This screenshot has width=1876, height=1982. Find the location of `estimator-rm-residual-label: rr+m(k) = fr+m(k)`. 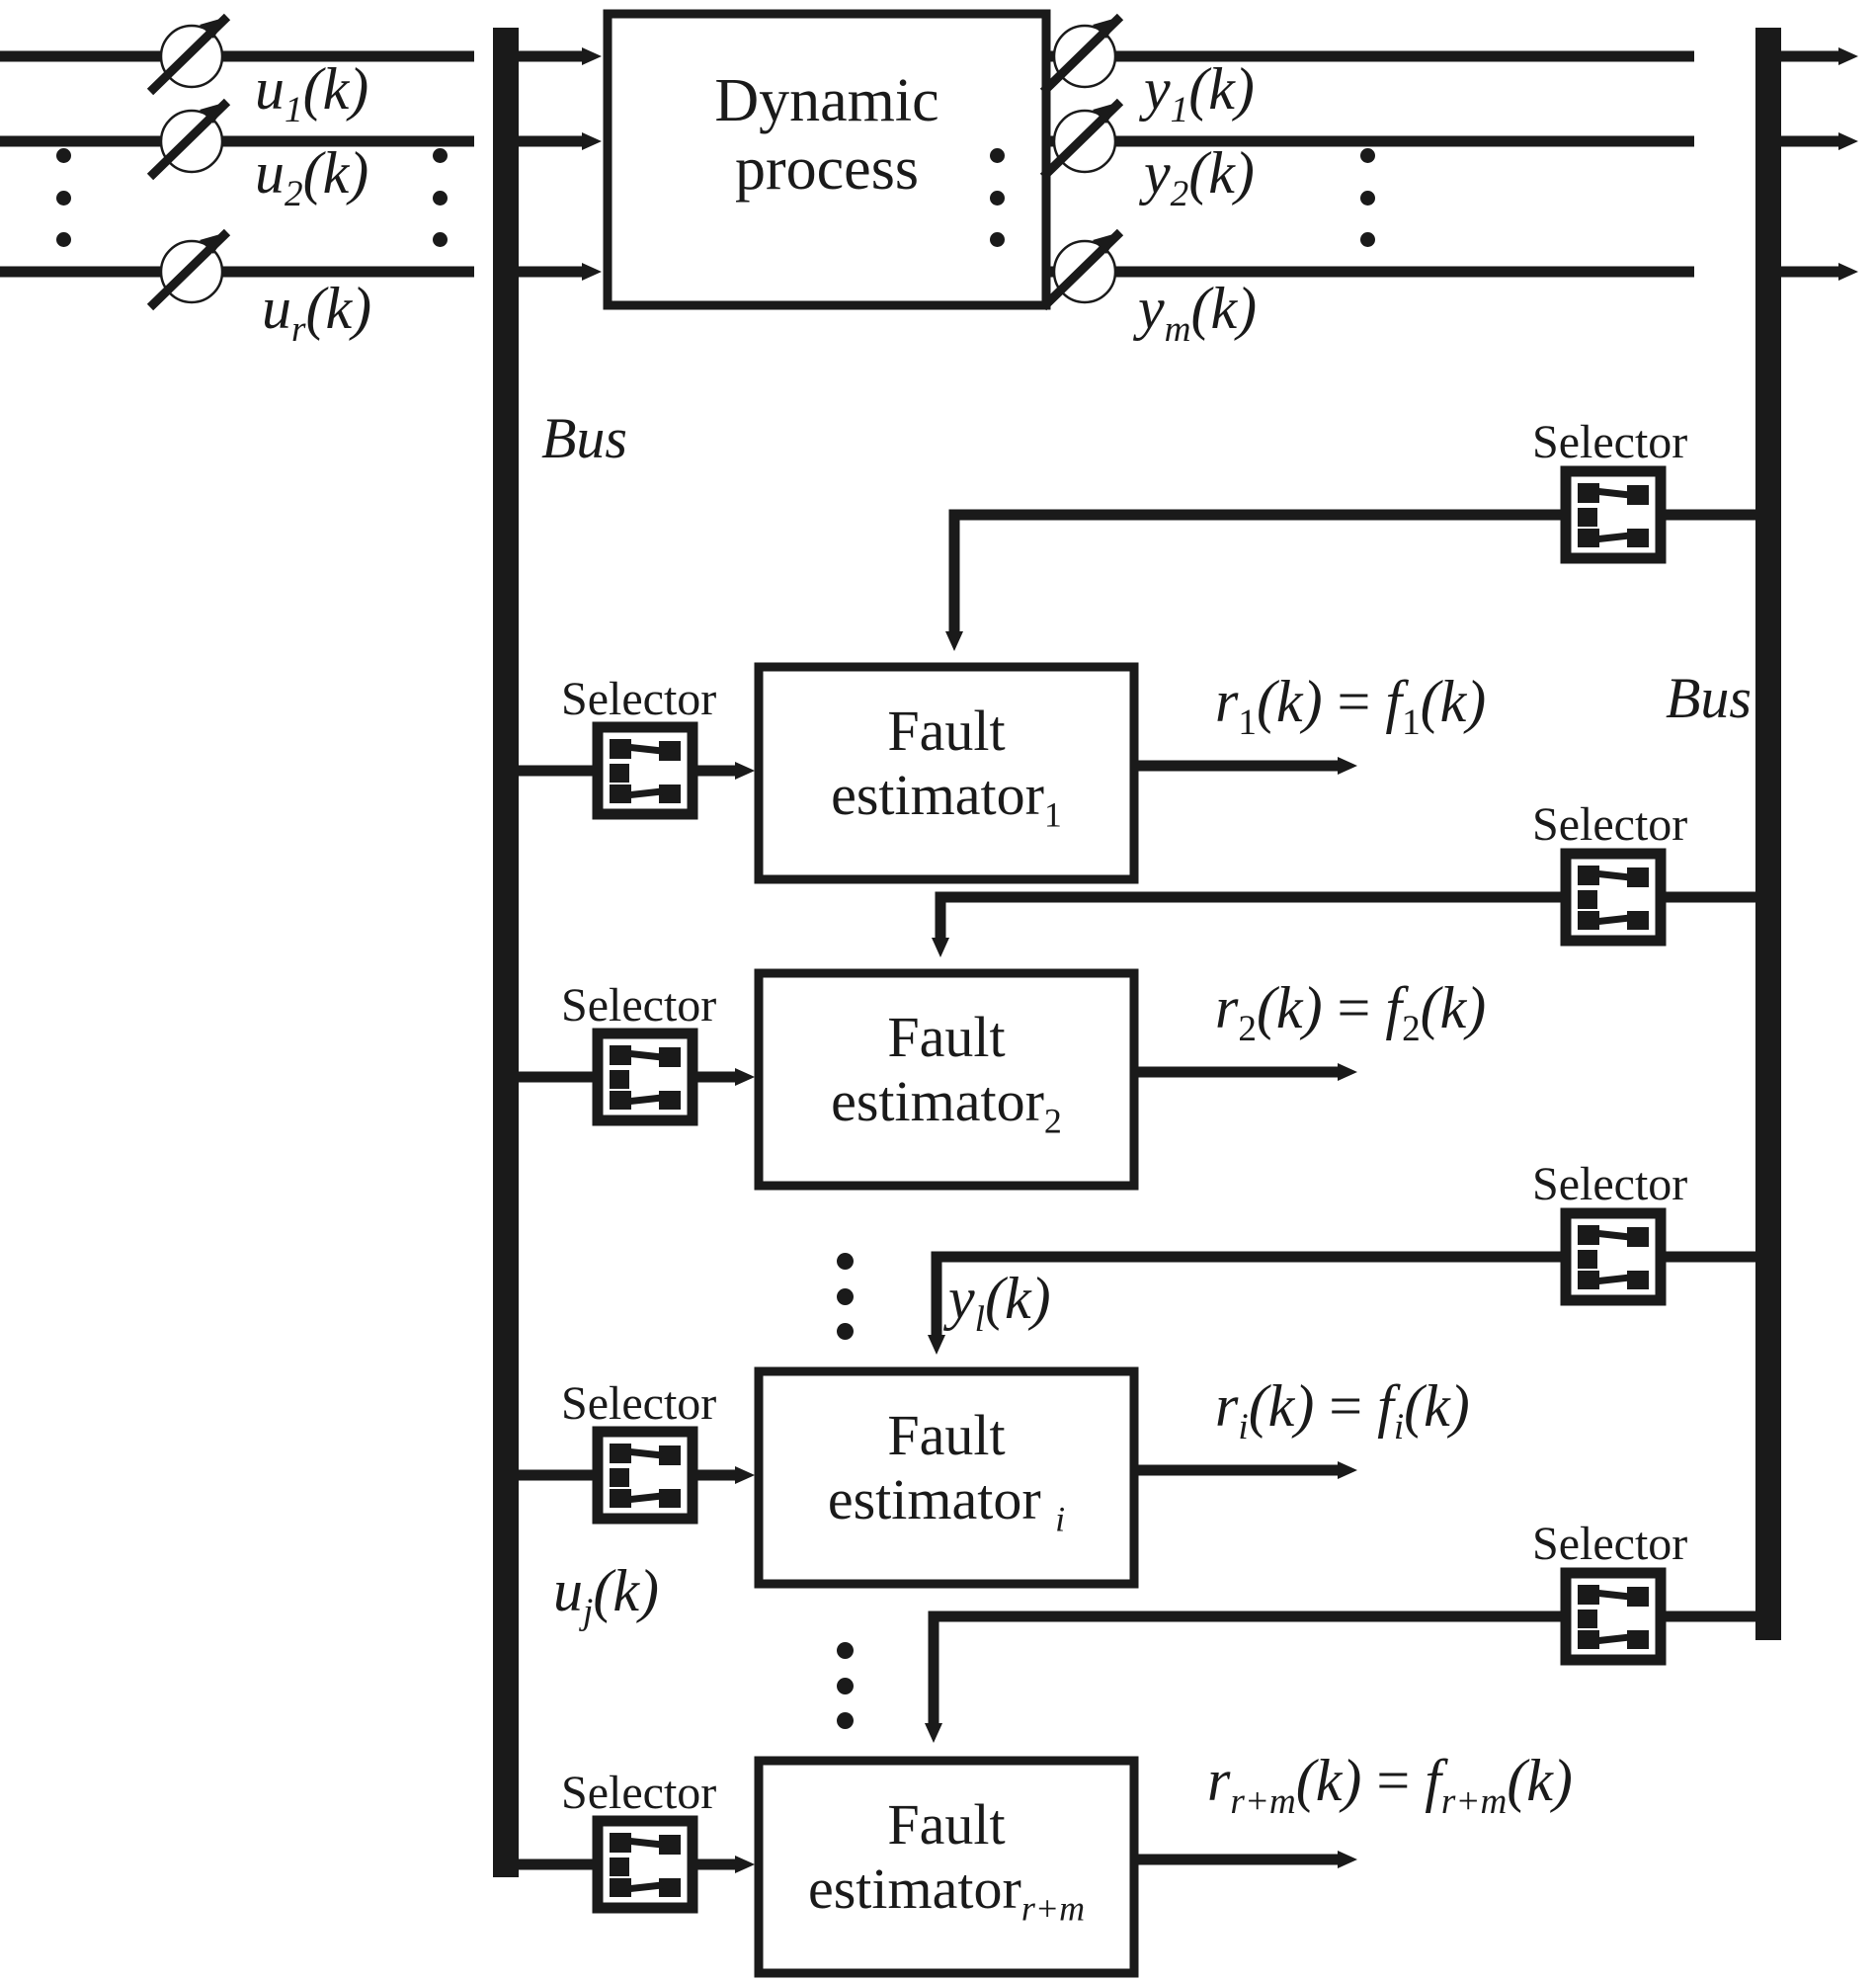

estimator-rm-residual-label: rr+m(k) = fr+m(k) is located at coordinates (1390, 1786).